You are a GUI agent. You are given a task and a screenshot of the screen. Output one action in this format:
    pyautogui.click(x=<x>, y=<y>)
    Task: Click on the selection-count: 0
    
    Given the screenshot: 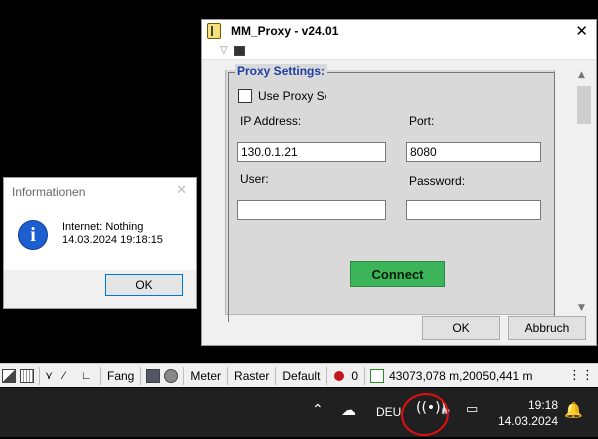 What is the action you would take?
    pyautogui.click(x=355, y=375)
    